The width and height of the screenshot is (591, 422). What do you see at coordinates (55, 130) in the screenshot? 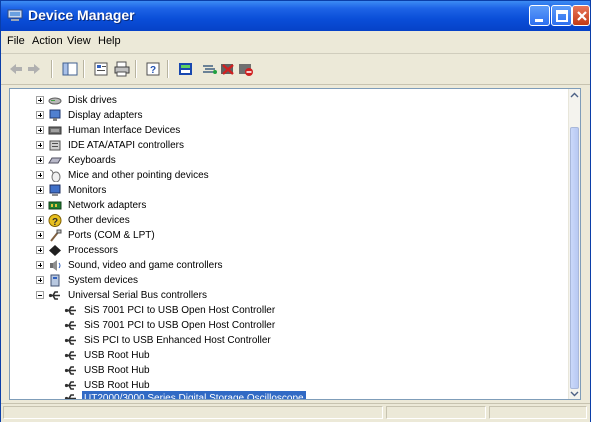
I see `hid-icon` at bounding box center [55, 130].